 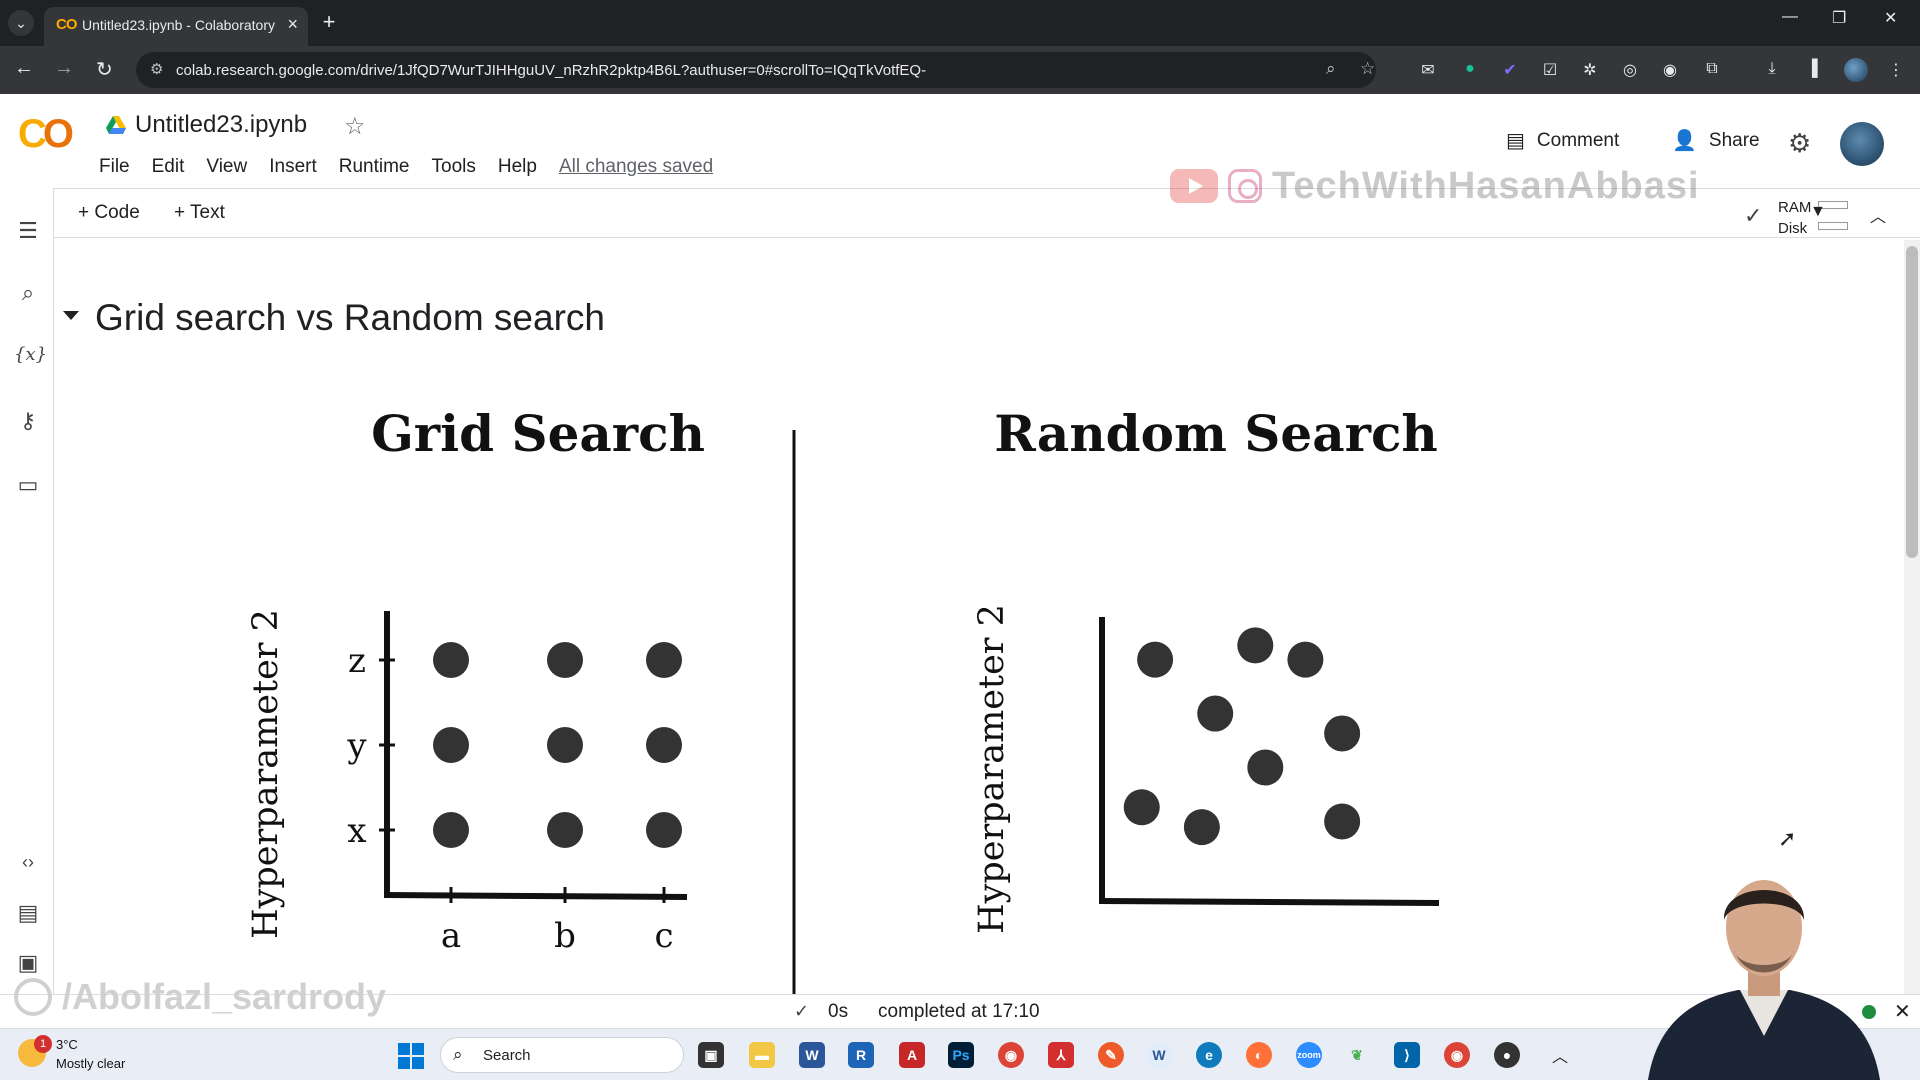 I want to click on code-snippets-icon: ‹›, so click(x=28, y=866).